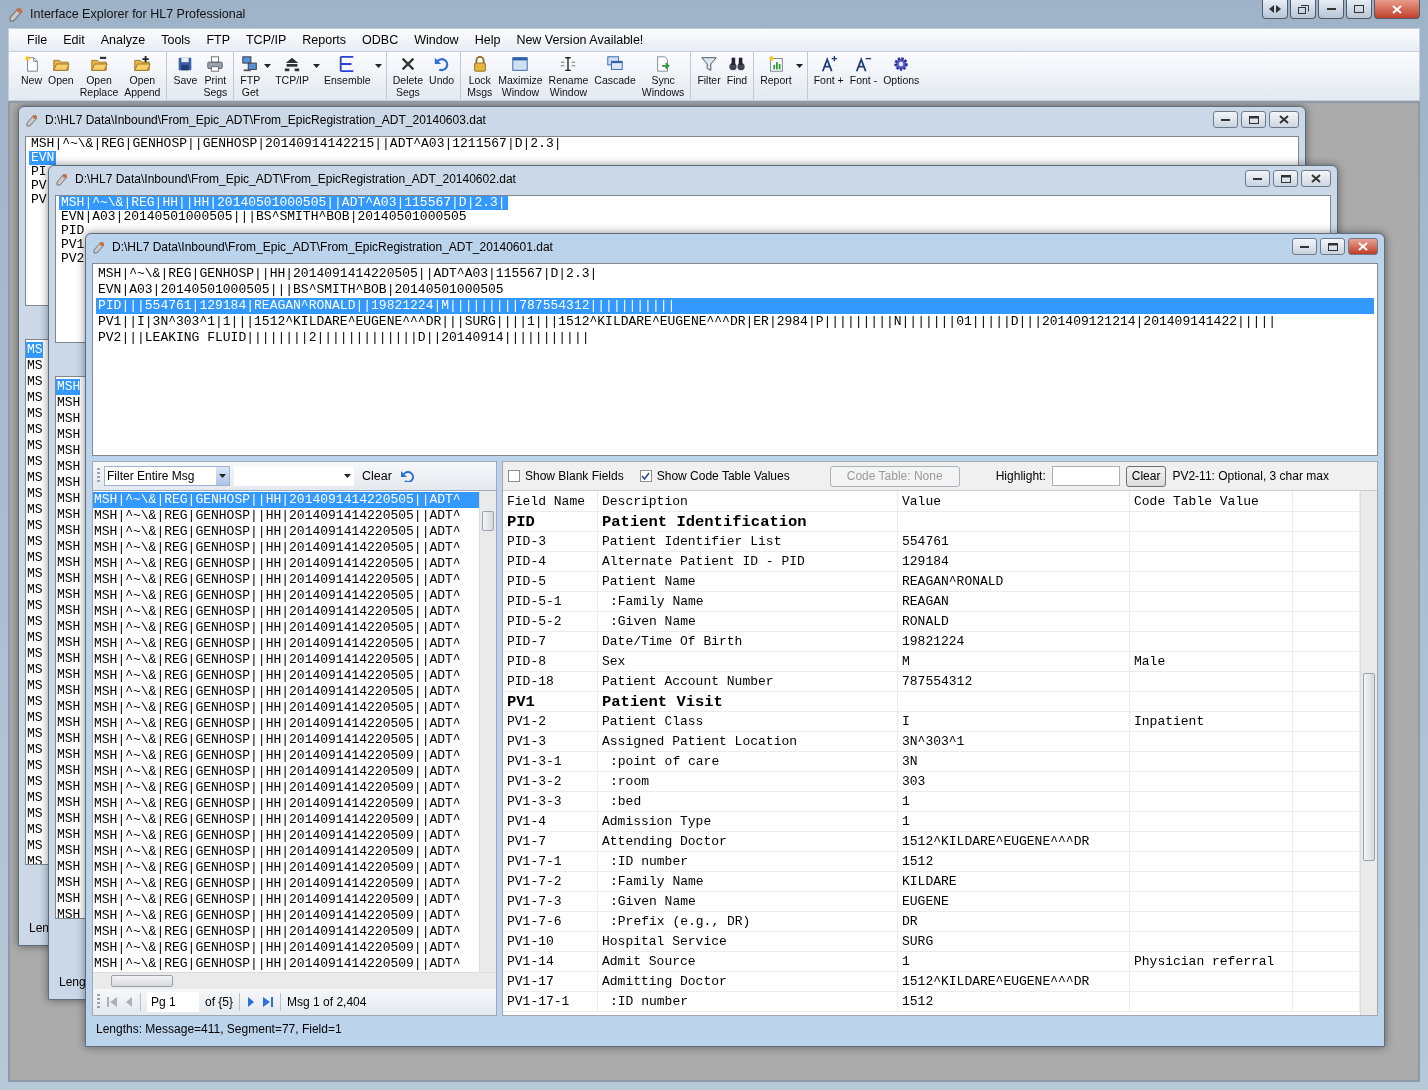 This screenshot has width=1428, height=1090. What do you see at coordinates (74, 40) in the screenshot?
I see `menu-item: Edit` at bounding box center [74, 40].